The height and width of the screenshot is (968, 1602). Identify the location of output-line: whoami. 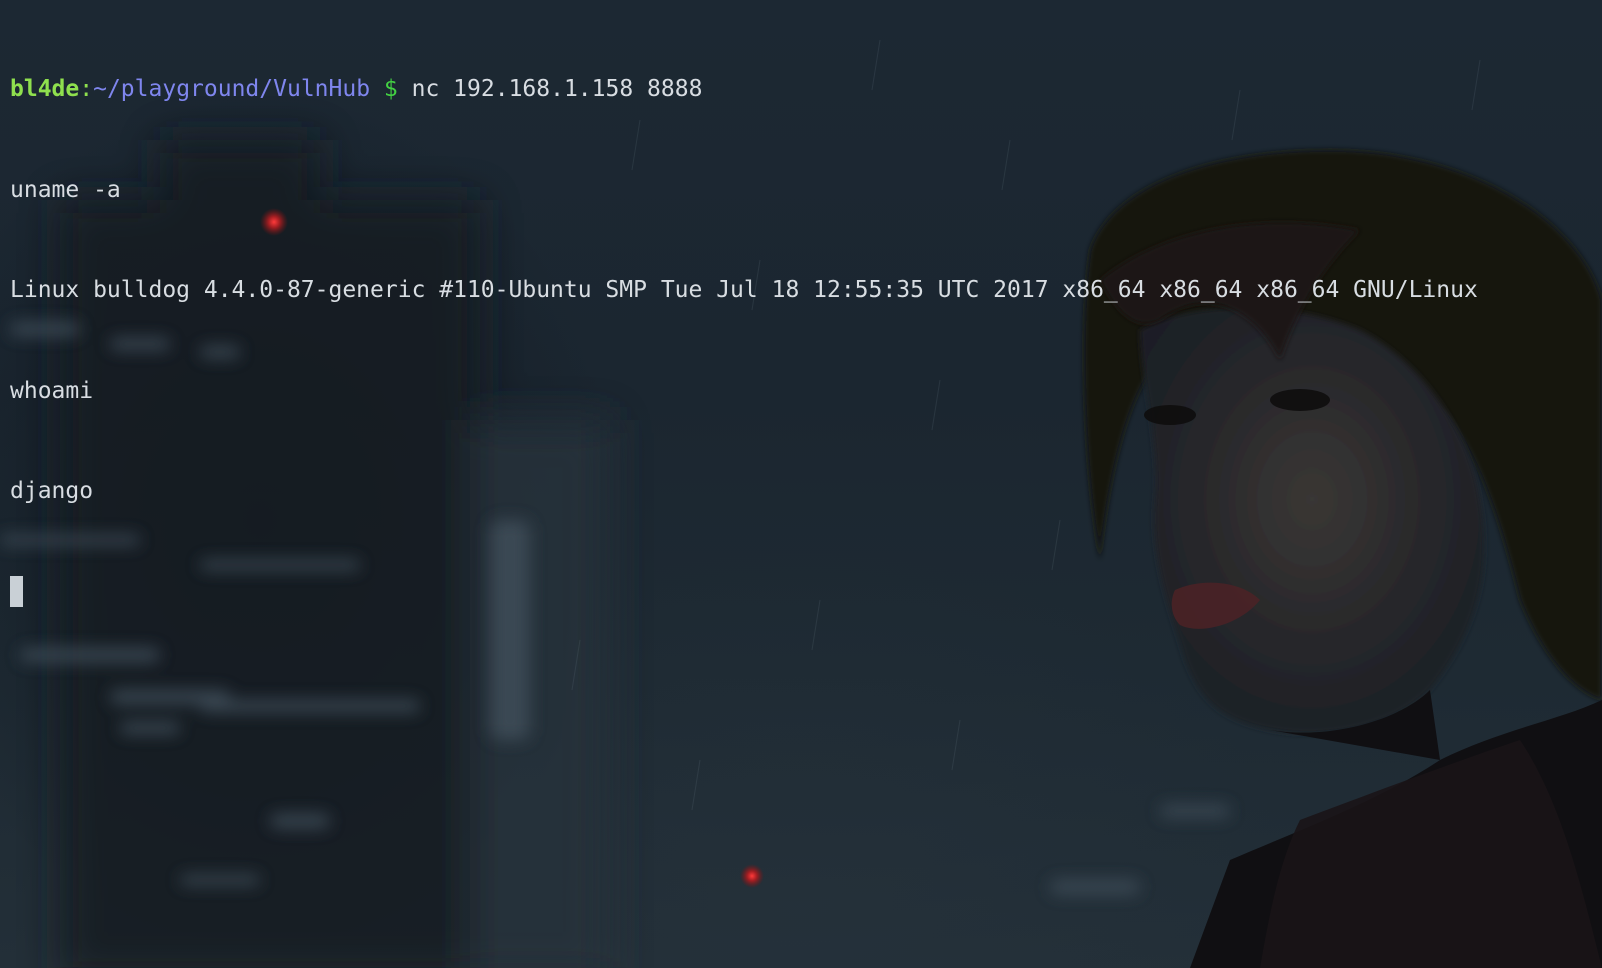
(52, 390).